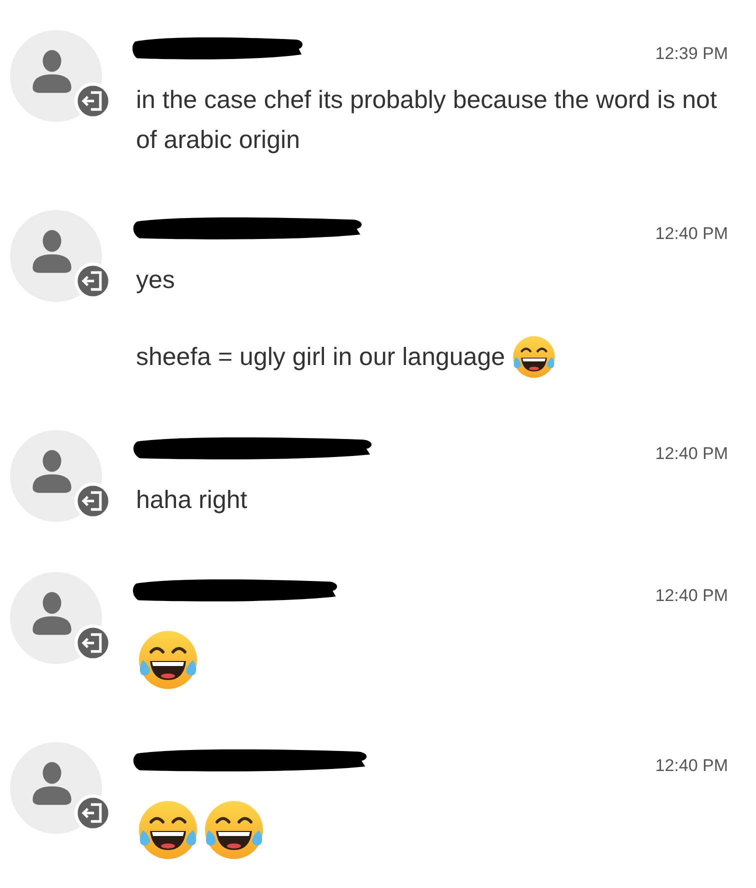  Describe the element at coordinates (321, 357) in the screenshot. I see `message-text: sheefa = ugly girl in our language` at that location.